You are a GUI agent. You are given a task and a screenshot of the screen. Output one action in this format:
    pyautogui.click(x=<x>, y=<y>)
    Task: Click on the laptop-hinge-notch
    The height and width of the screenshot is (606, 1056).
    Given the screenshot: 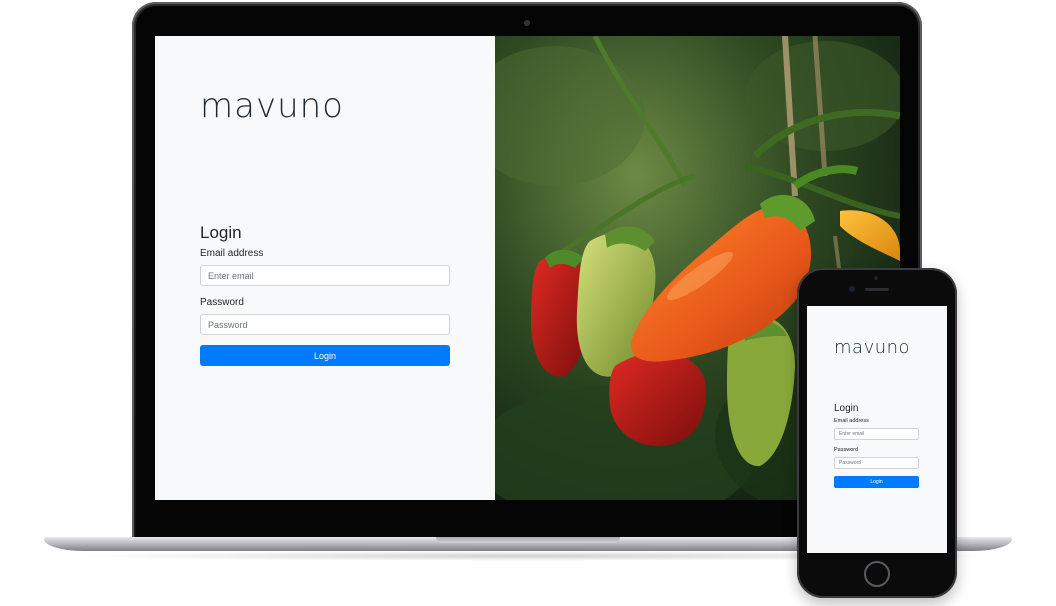 What is the action you would take?
    pyautogui.click(x=528, y=540)
    